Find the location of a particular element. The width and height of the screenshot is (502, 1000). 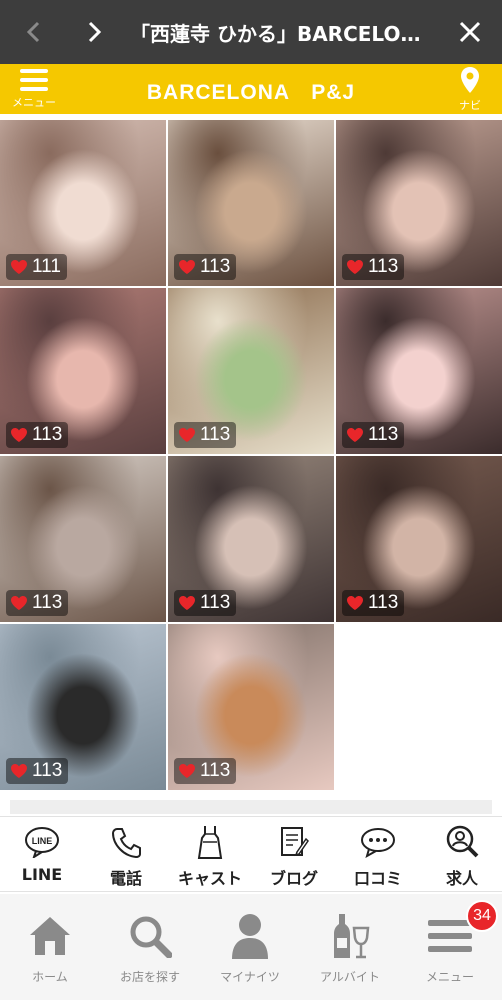

bottom-tab-bar: ホーム お店を探す マイナイツ アルバイト メニュー is located at coordinates (251, 947).